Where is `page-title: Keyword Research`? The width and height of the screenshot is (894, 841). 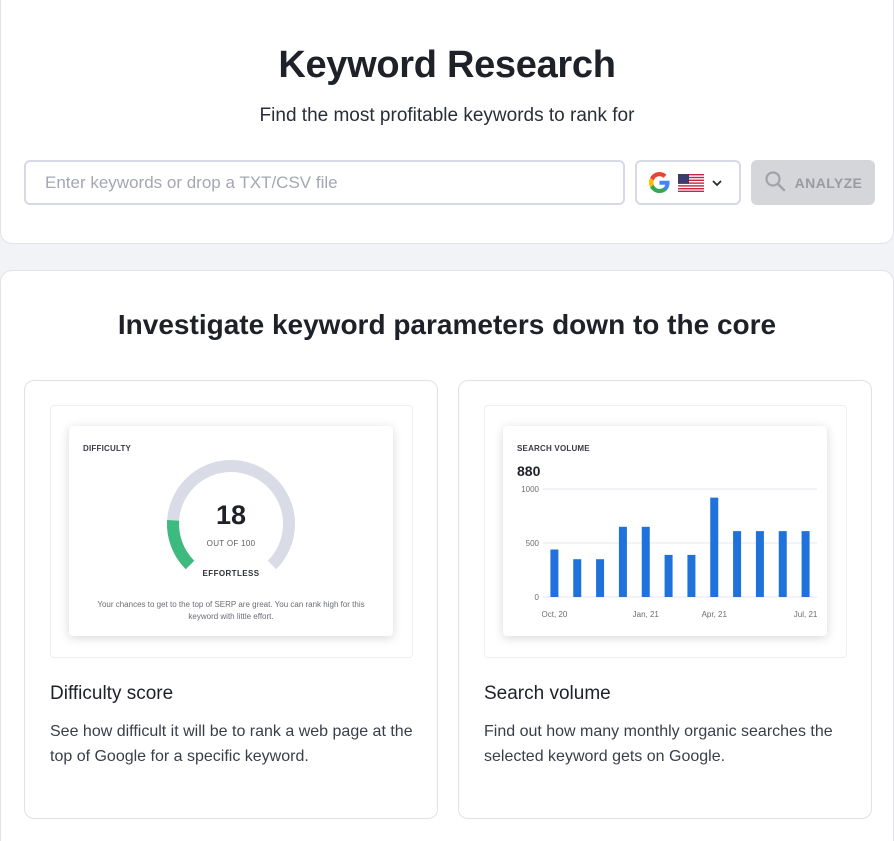
page-title: Keyword Research is located at coordinates (447, 65).